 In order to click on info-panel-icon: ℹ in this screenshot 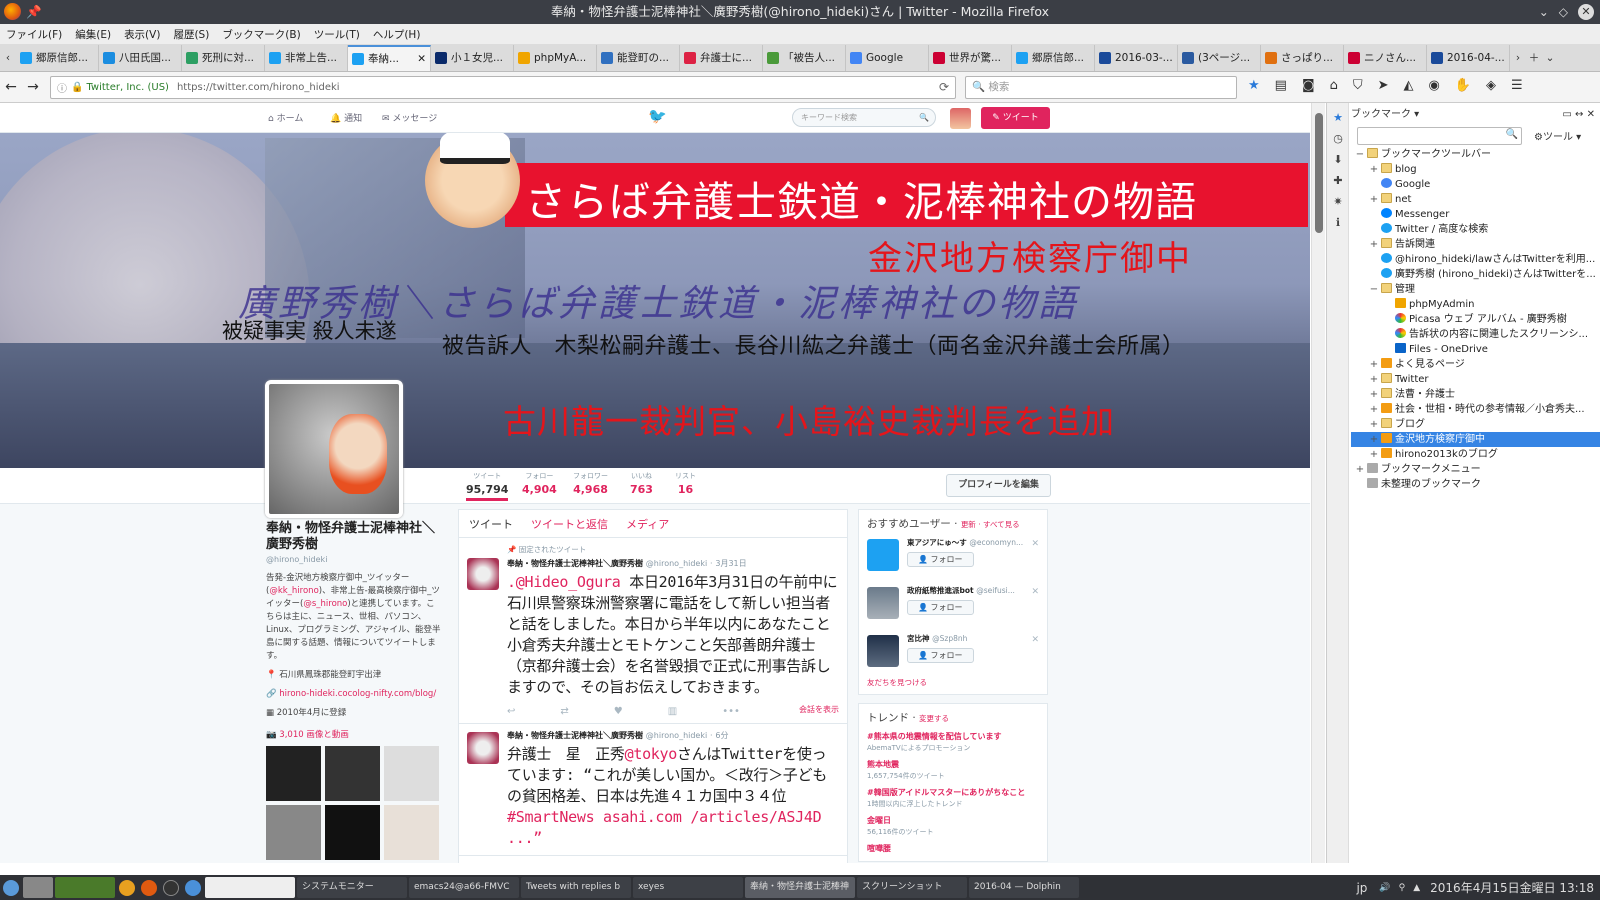, I will do `click(1338, 222)`.